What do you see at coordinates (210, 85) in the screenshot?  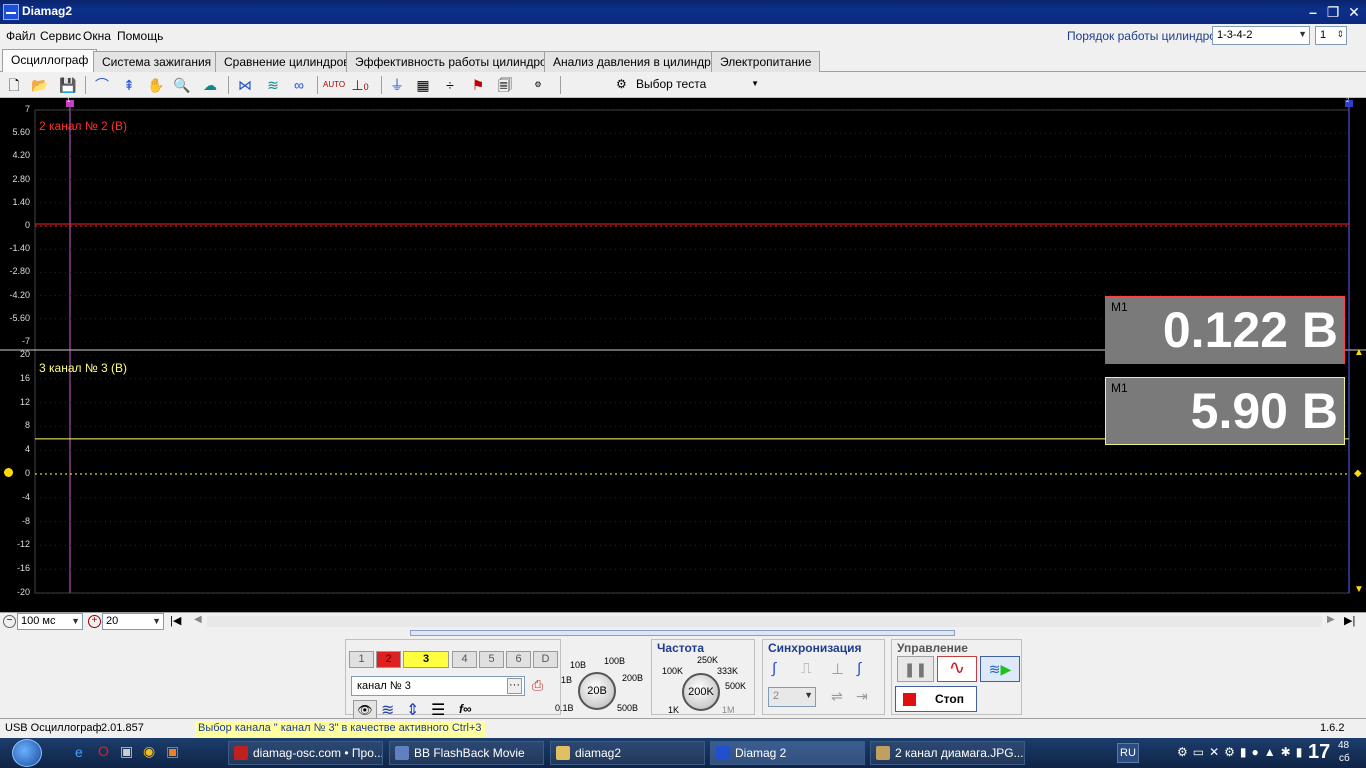 I see `filter-icon: ☁` at bounding box center [210, 85].